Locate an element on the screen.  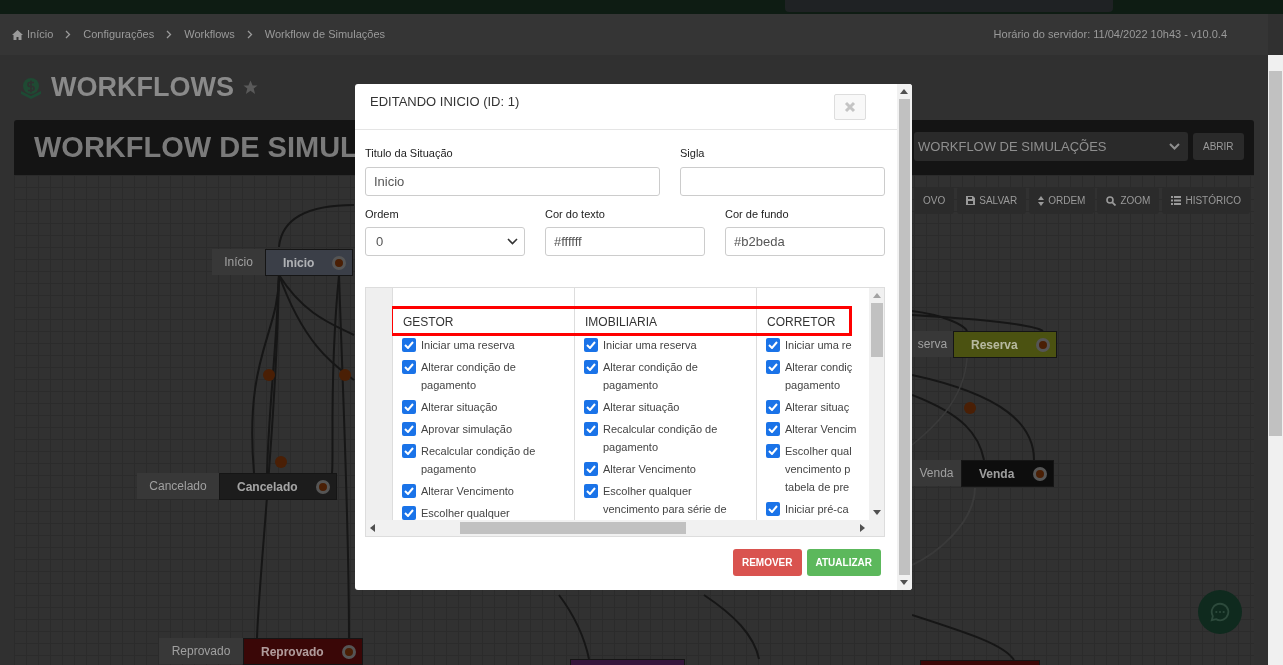
permission-label: Escolher qualquer is located at coordinates (465, 513).